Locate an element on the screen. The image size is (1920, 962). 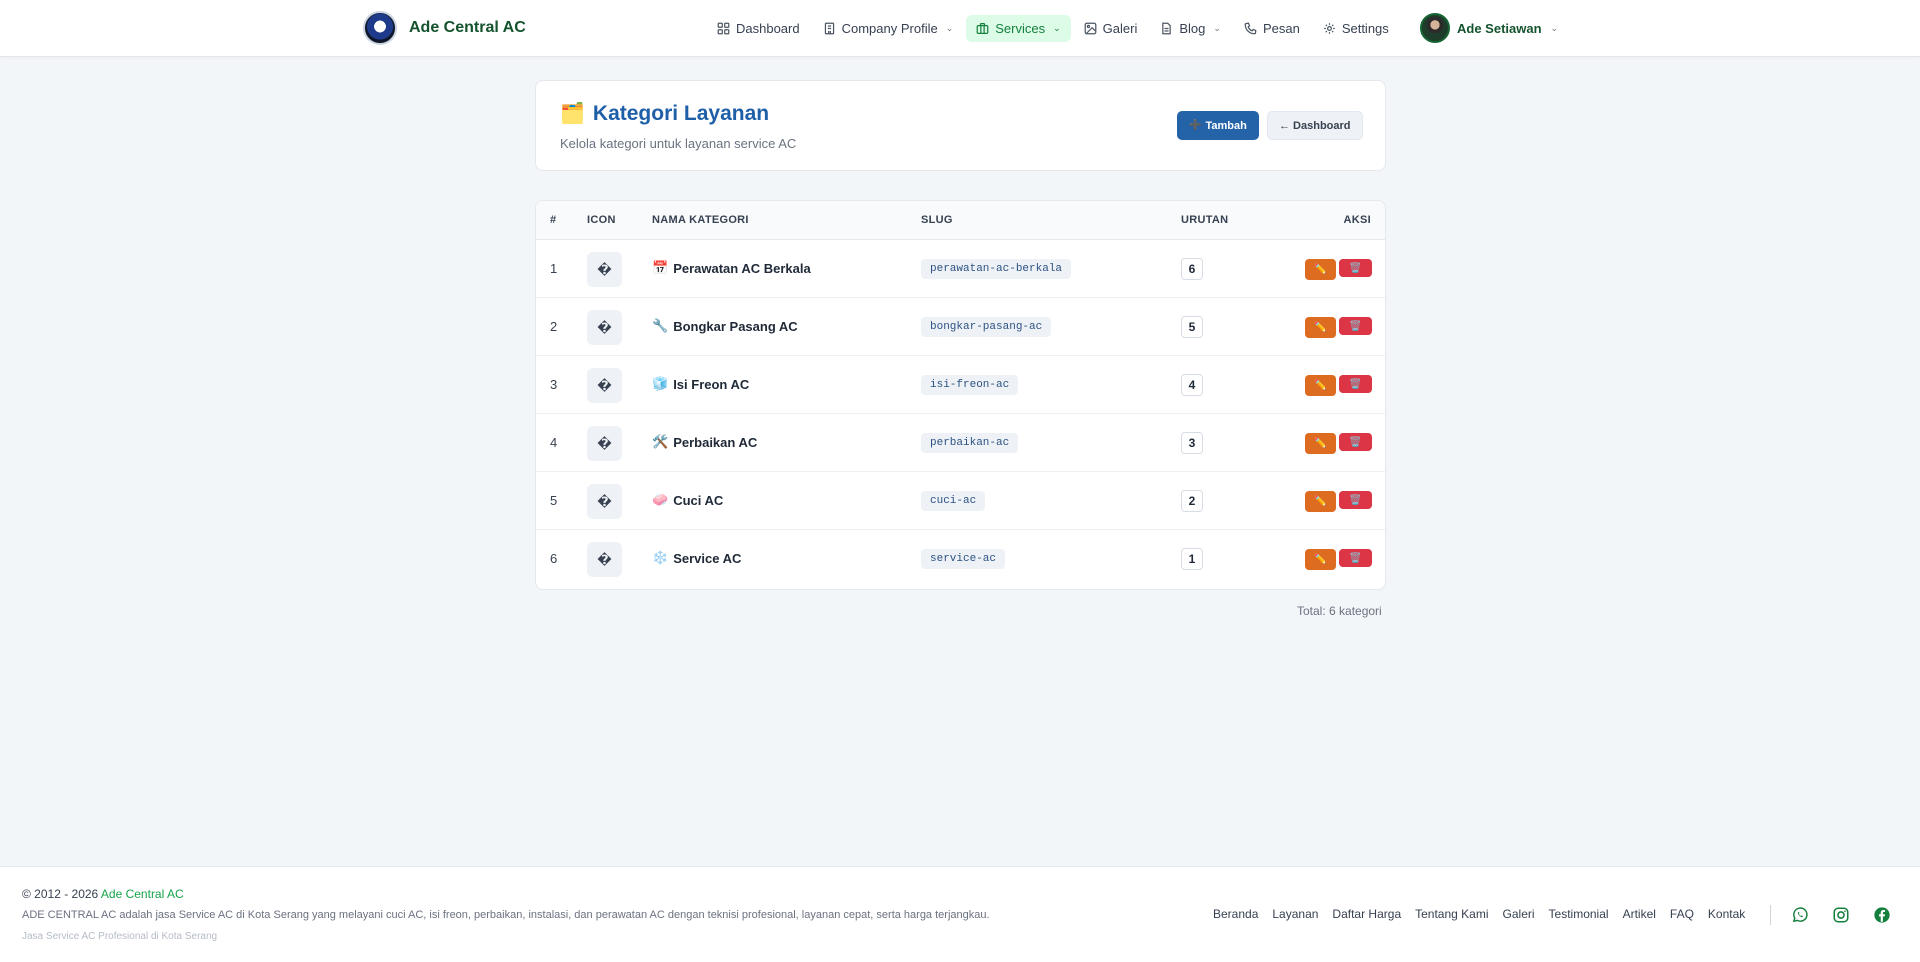
tools-icon: 🛠️ is located at coordinates (660, 441).